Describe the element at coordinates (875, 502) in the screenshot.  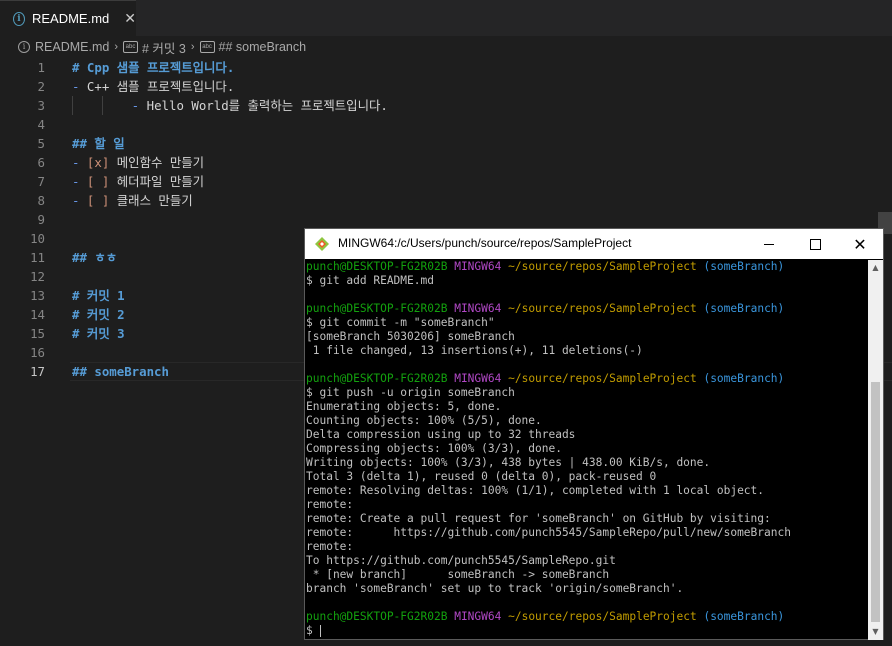
I see `scrollbar-thumb` at that location.